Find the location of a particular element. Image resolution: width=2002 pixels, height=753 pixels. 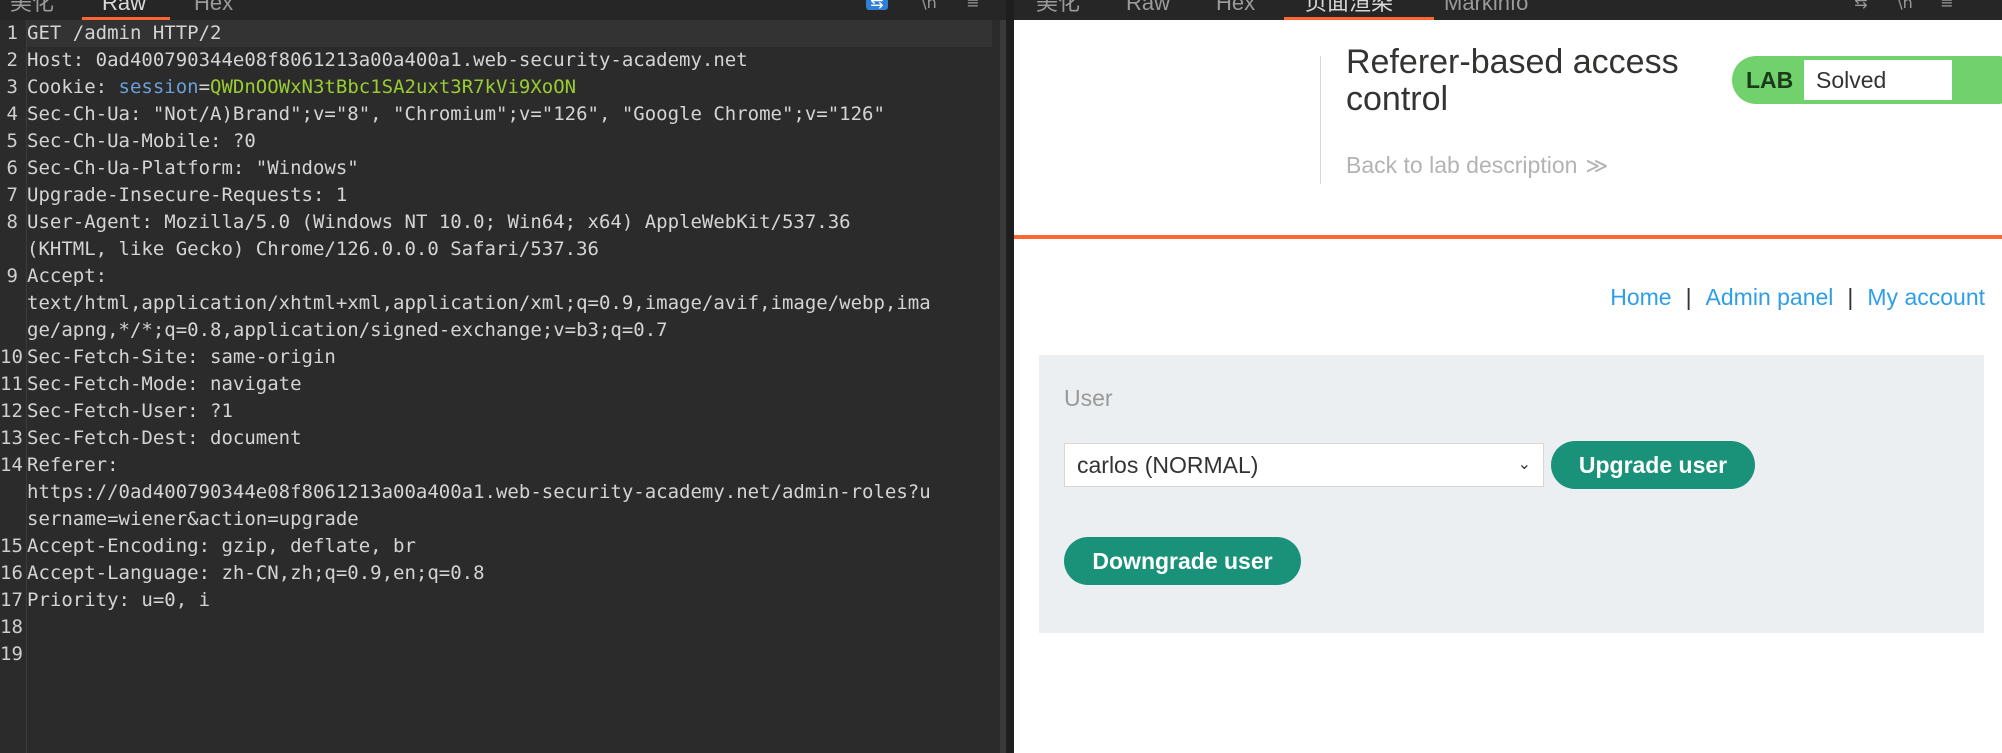

lab-badge-label: LAB is located at coordinates (1770, 80).